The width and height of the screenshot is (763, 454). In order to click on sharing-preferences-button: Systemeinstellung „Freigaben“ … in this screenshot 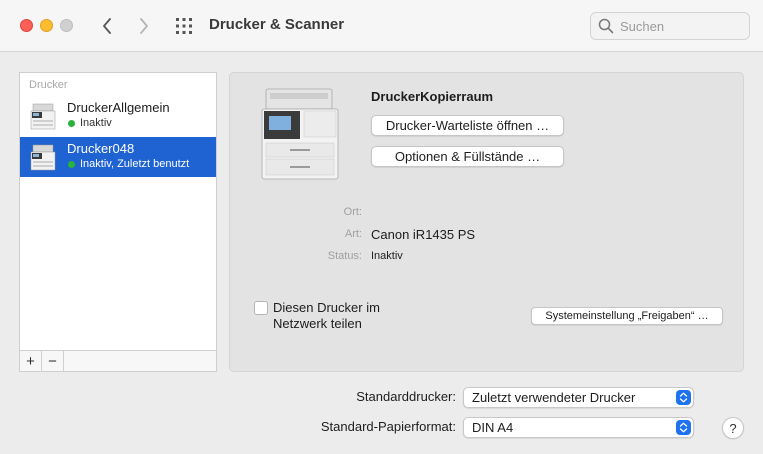, I will do `click(627, 316)`.